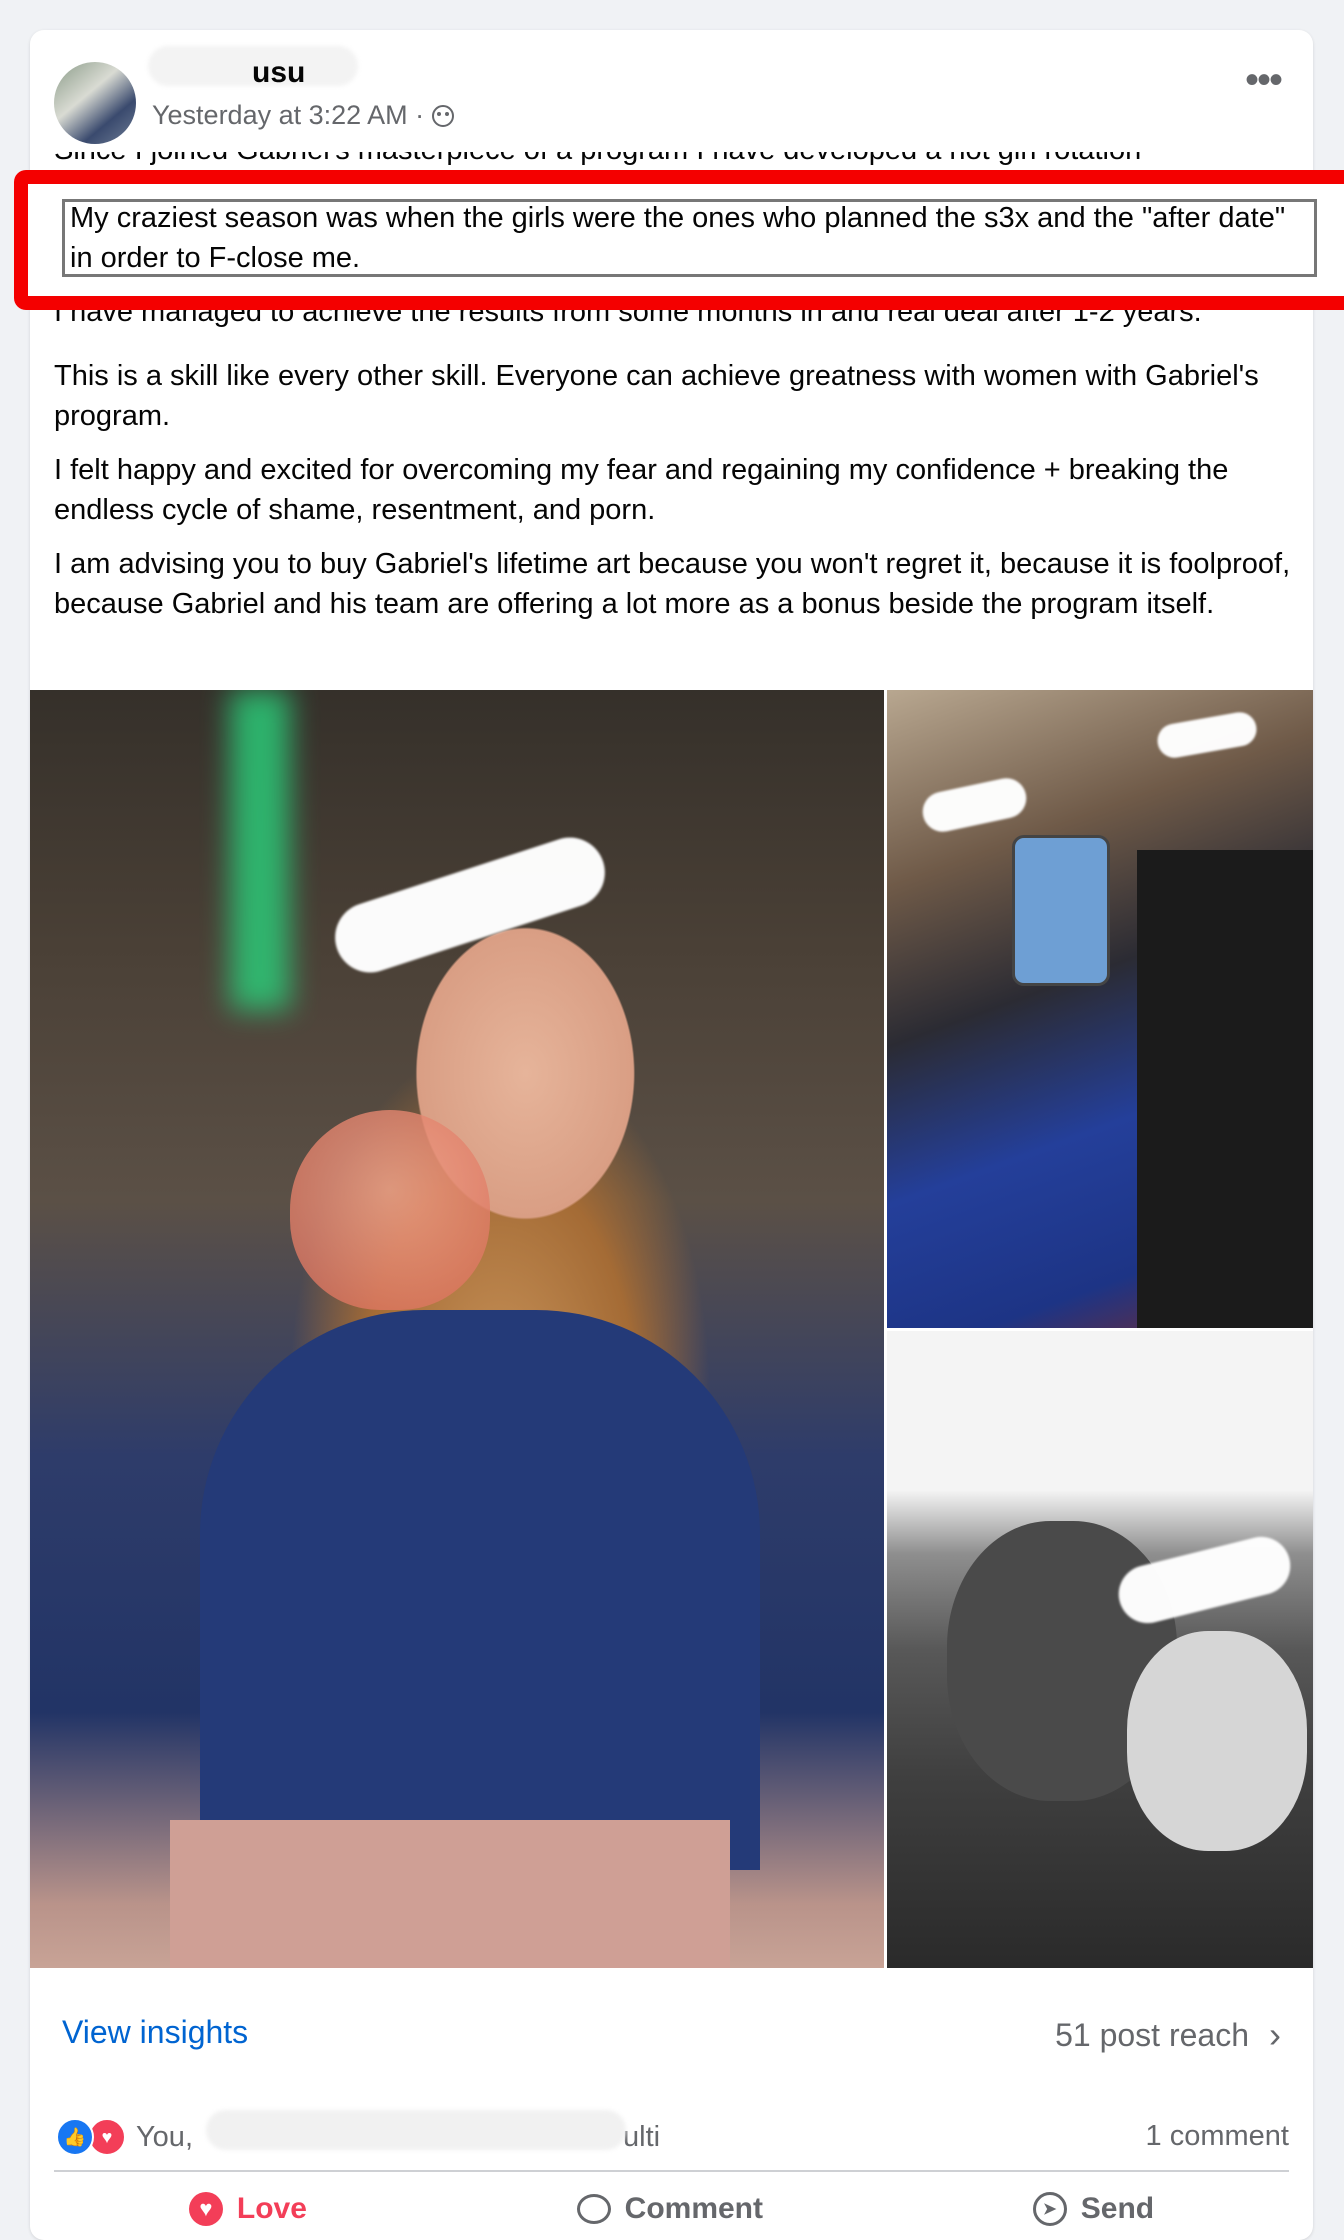 This screenshot has width=1344, height=2240. I want to click on comment-count: 1 comment, so click(1217, 2136).